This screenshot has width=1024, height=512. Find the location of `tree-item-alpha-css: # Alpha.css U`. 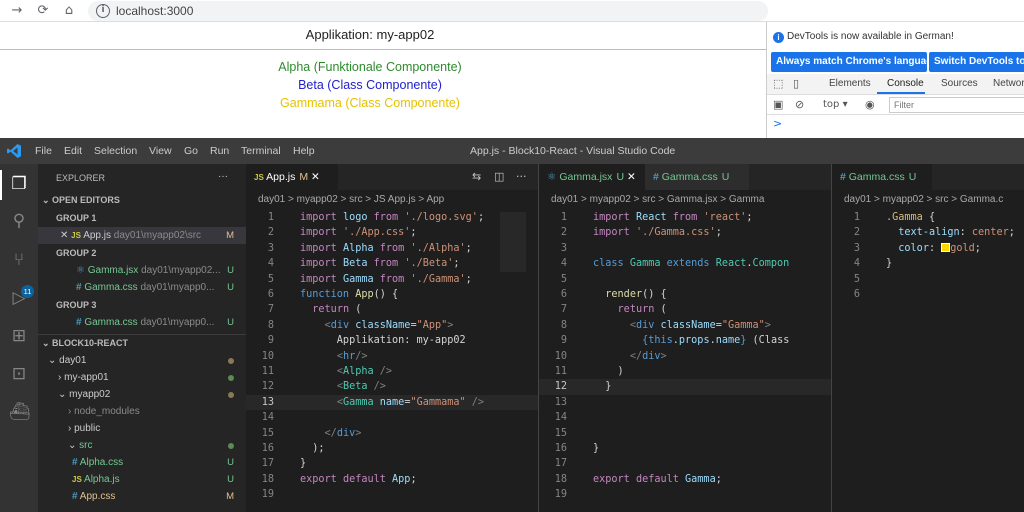

tree-item-alpha-css: # Alpha.css U is located at coordinates (142, 462).